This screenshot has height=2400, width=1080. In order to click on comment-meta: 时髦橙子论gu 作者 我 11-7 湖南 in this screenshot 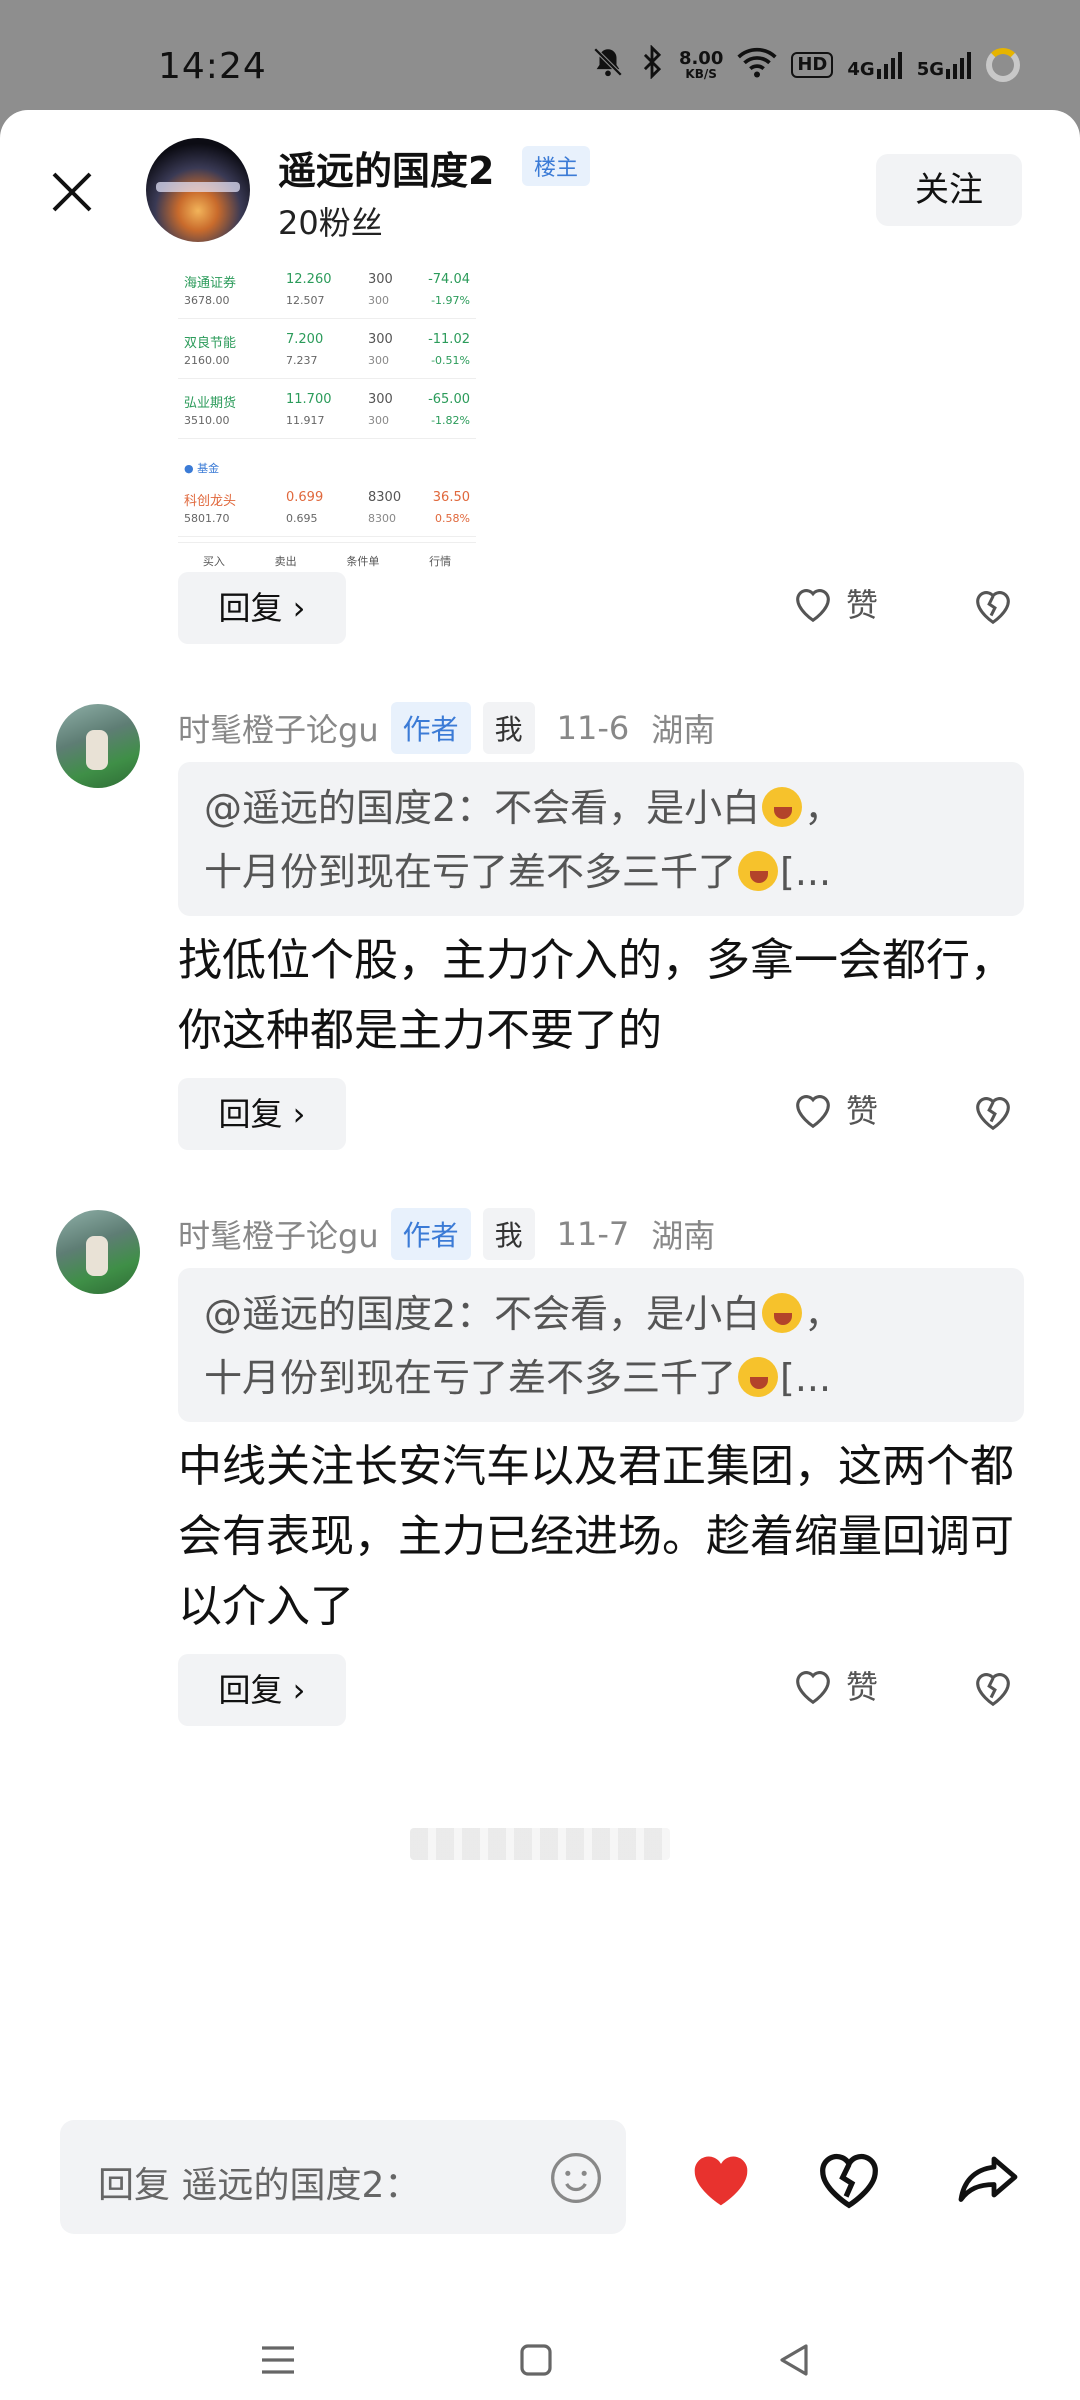, I will do `click(446, 1234)`.